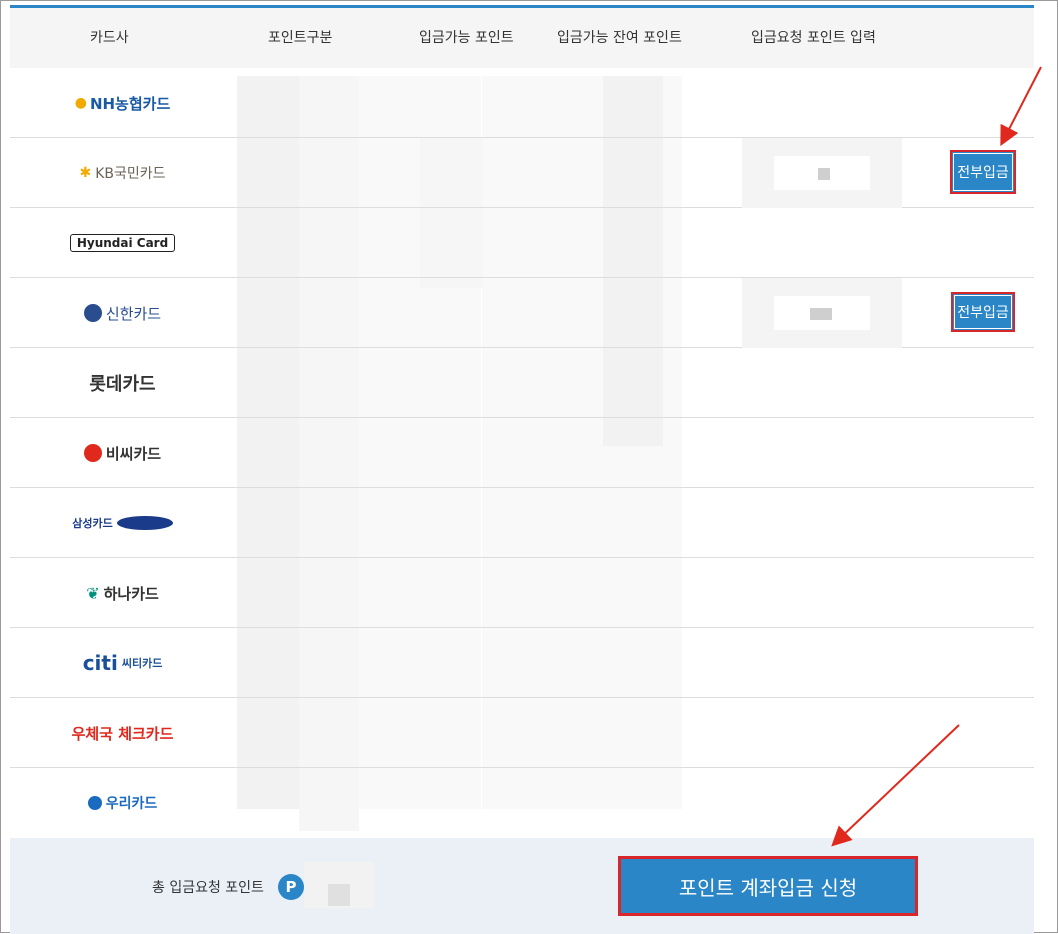  I want to click on shinhan-emblem-icon, so click(92, 313).